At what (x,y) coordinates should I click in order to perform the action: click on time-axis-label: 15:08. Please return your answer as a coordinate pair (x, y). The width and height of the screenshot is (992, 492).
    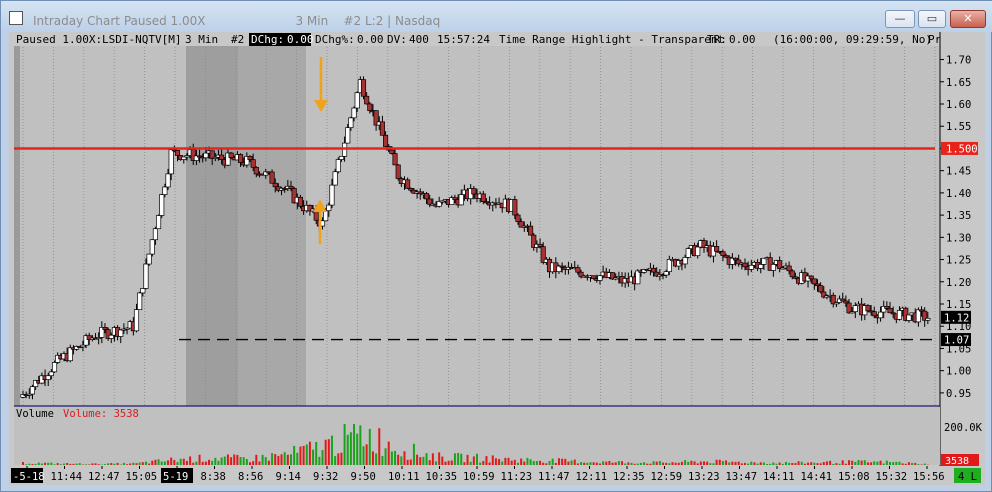
    Looking at the image, I should click on (854, 477).